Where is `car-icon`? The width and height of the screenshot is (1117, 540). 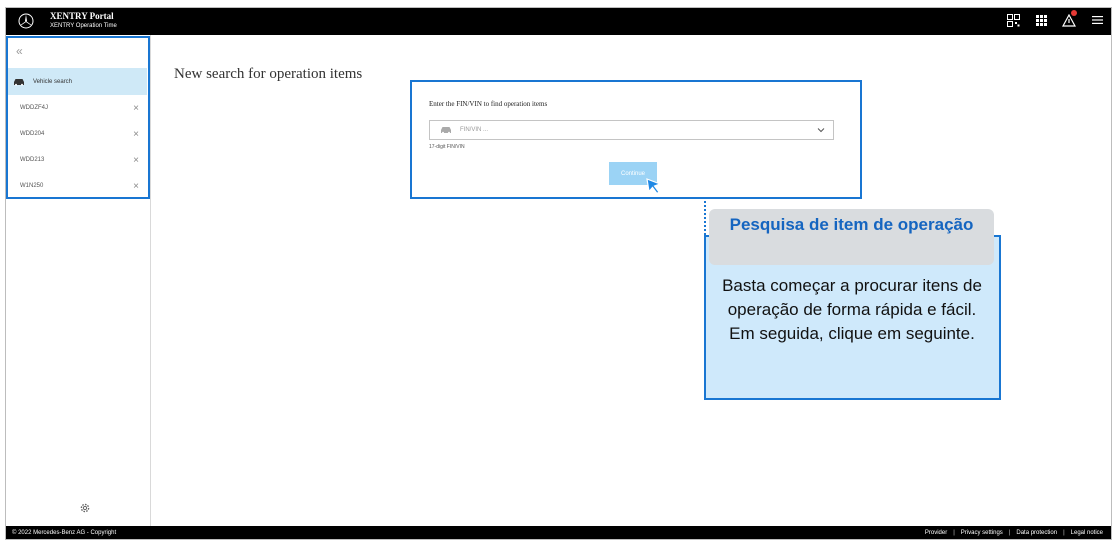 car-icon is located at coordinates (446, 130).